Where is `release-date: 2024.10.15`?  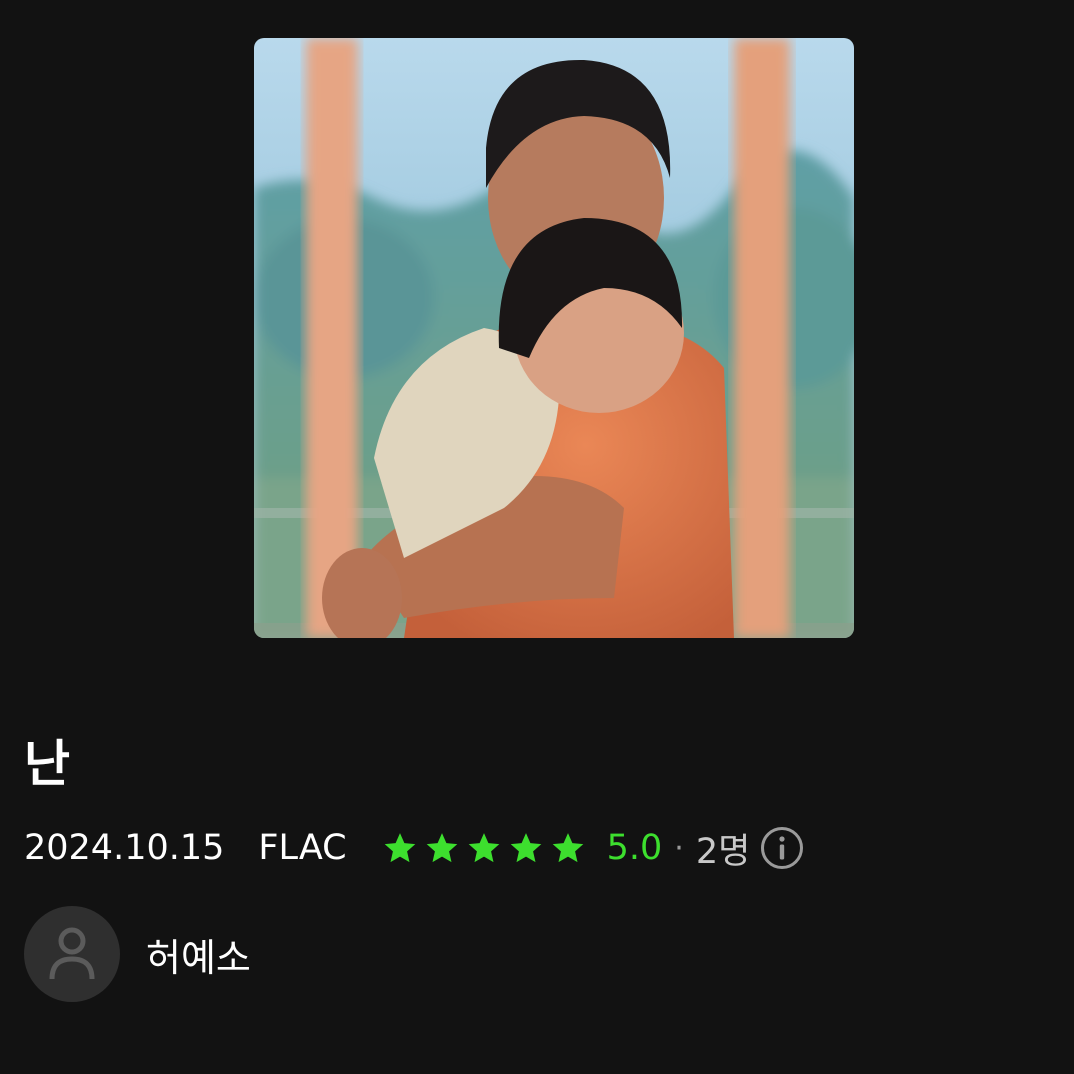
release-date: 2024.10.15 is located at coordinates (124, 848).